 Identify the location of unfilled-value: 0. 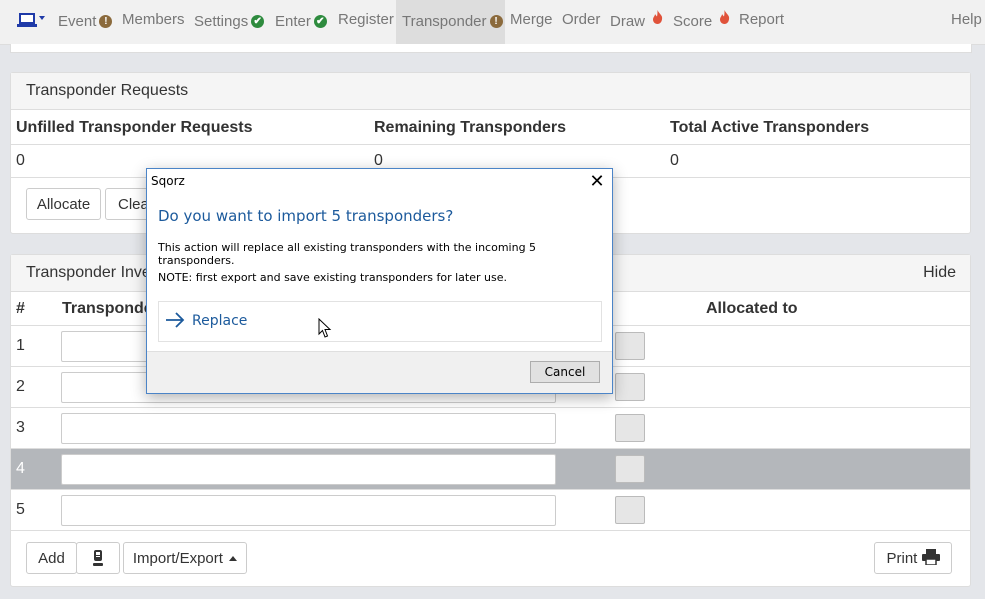
(20, 160).